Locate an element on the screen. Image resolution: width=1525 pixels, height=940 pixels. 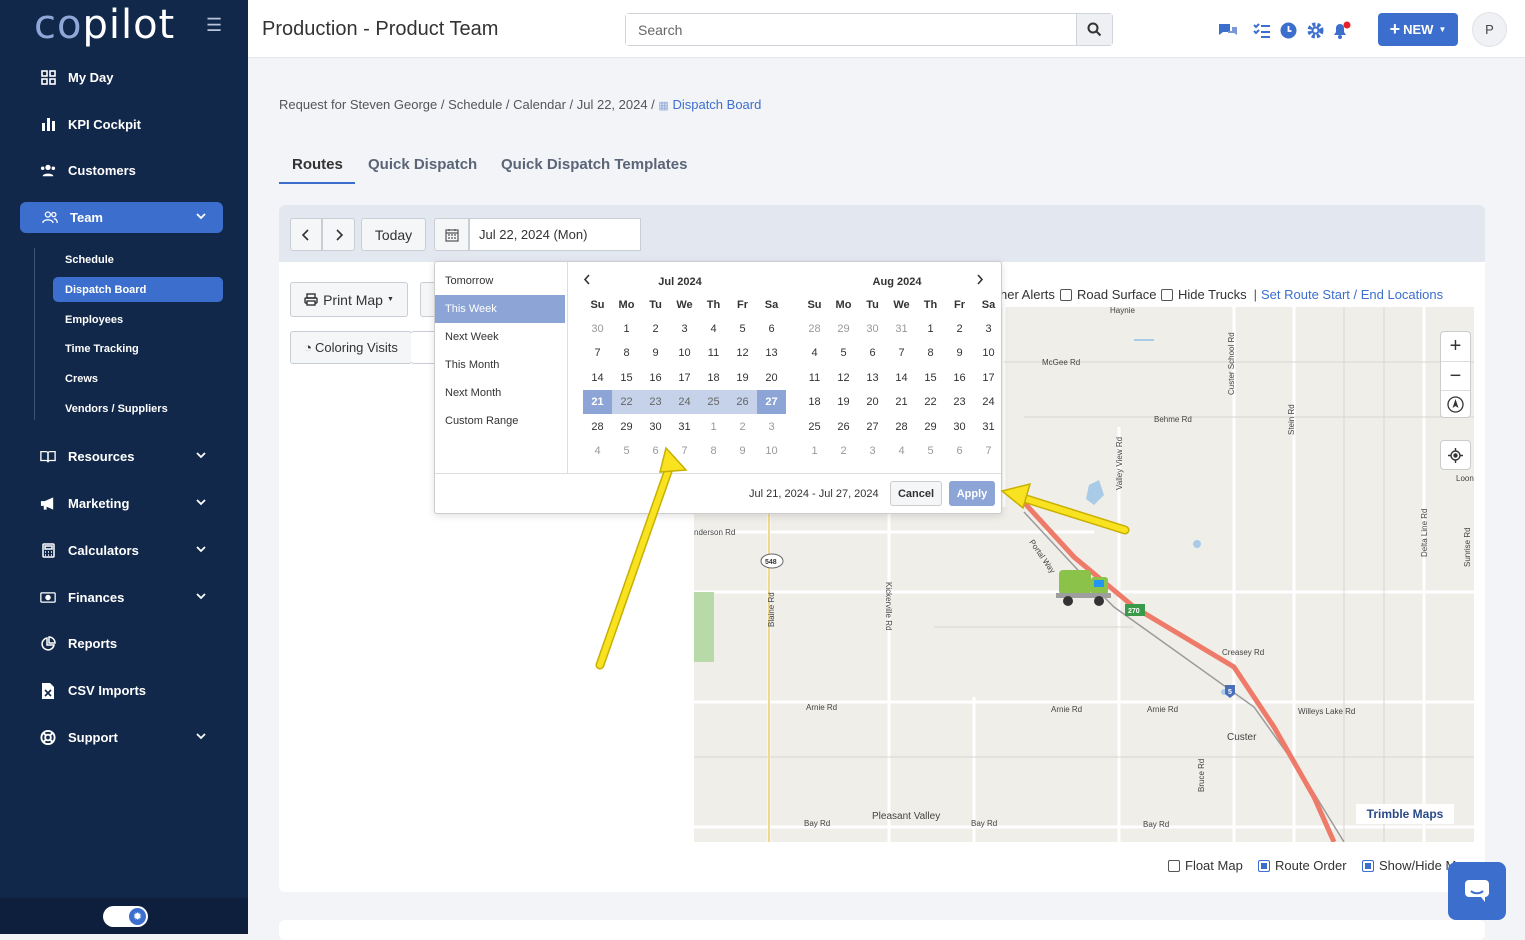
new-button: + NEW ▼ is located at coordinates (1418, 29).